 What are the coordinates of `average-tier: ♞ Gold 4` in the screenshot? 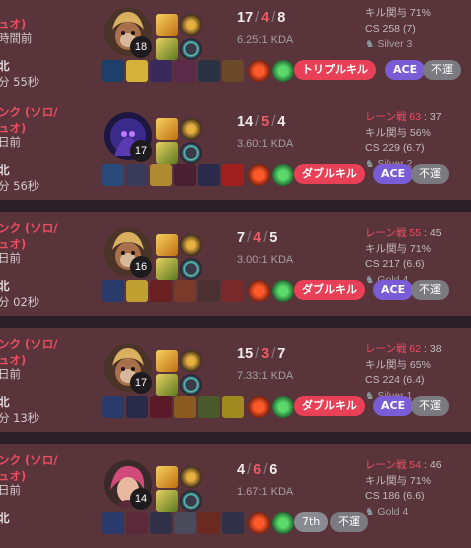 It's located at (387, 511).